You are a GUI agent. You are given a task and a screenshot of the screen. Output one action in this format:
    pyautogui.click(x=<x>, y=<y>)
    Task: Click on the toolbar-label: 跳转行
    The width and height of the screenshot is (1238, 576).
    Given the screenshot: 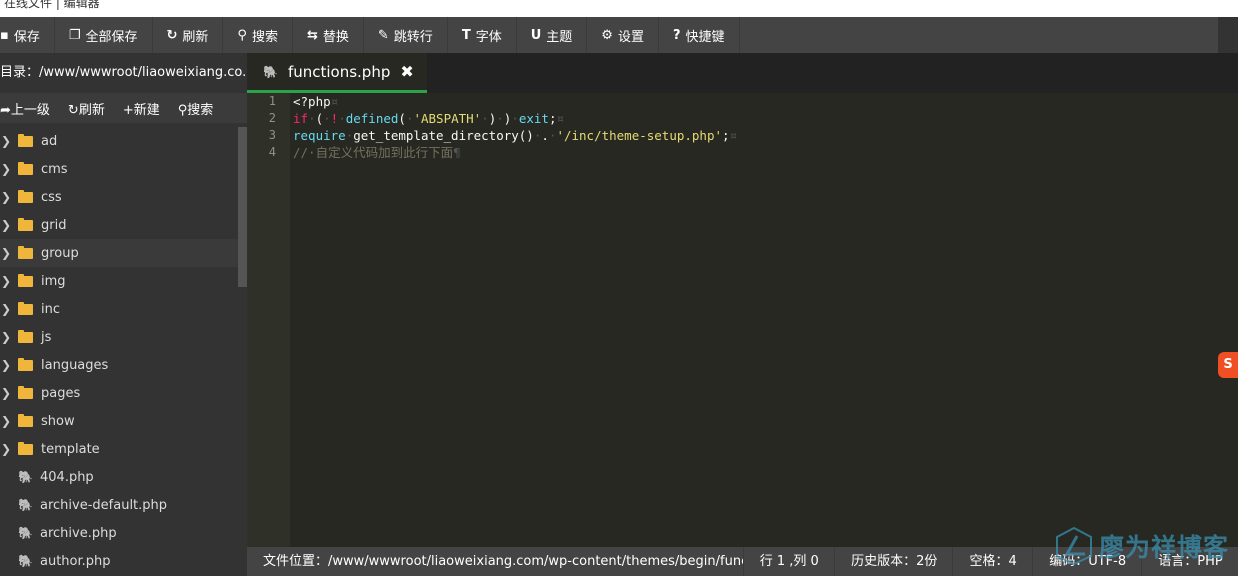 What is the action you would take?
    pyautogui.click(x=413, y=37)
    